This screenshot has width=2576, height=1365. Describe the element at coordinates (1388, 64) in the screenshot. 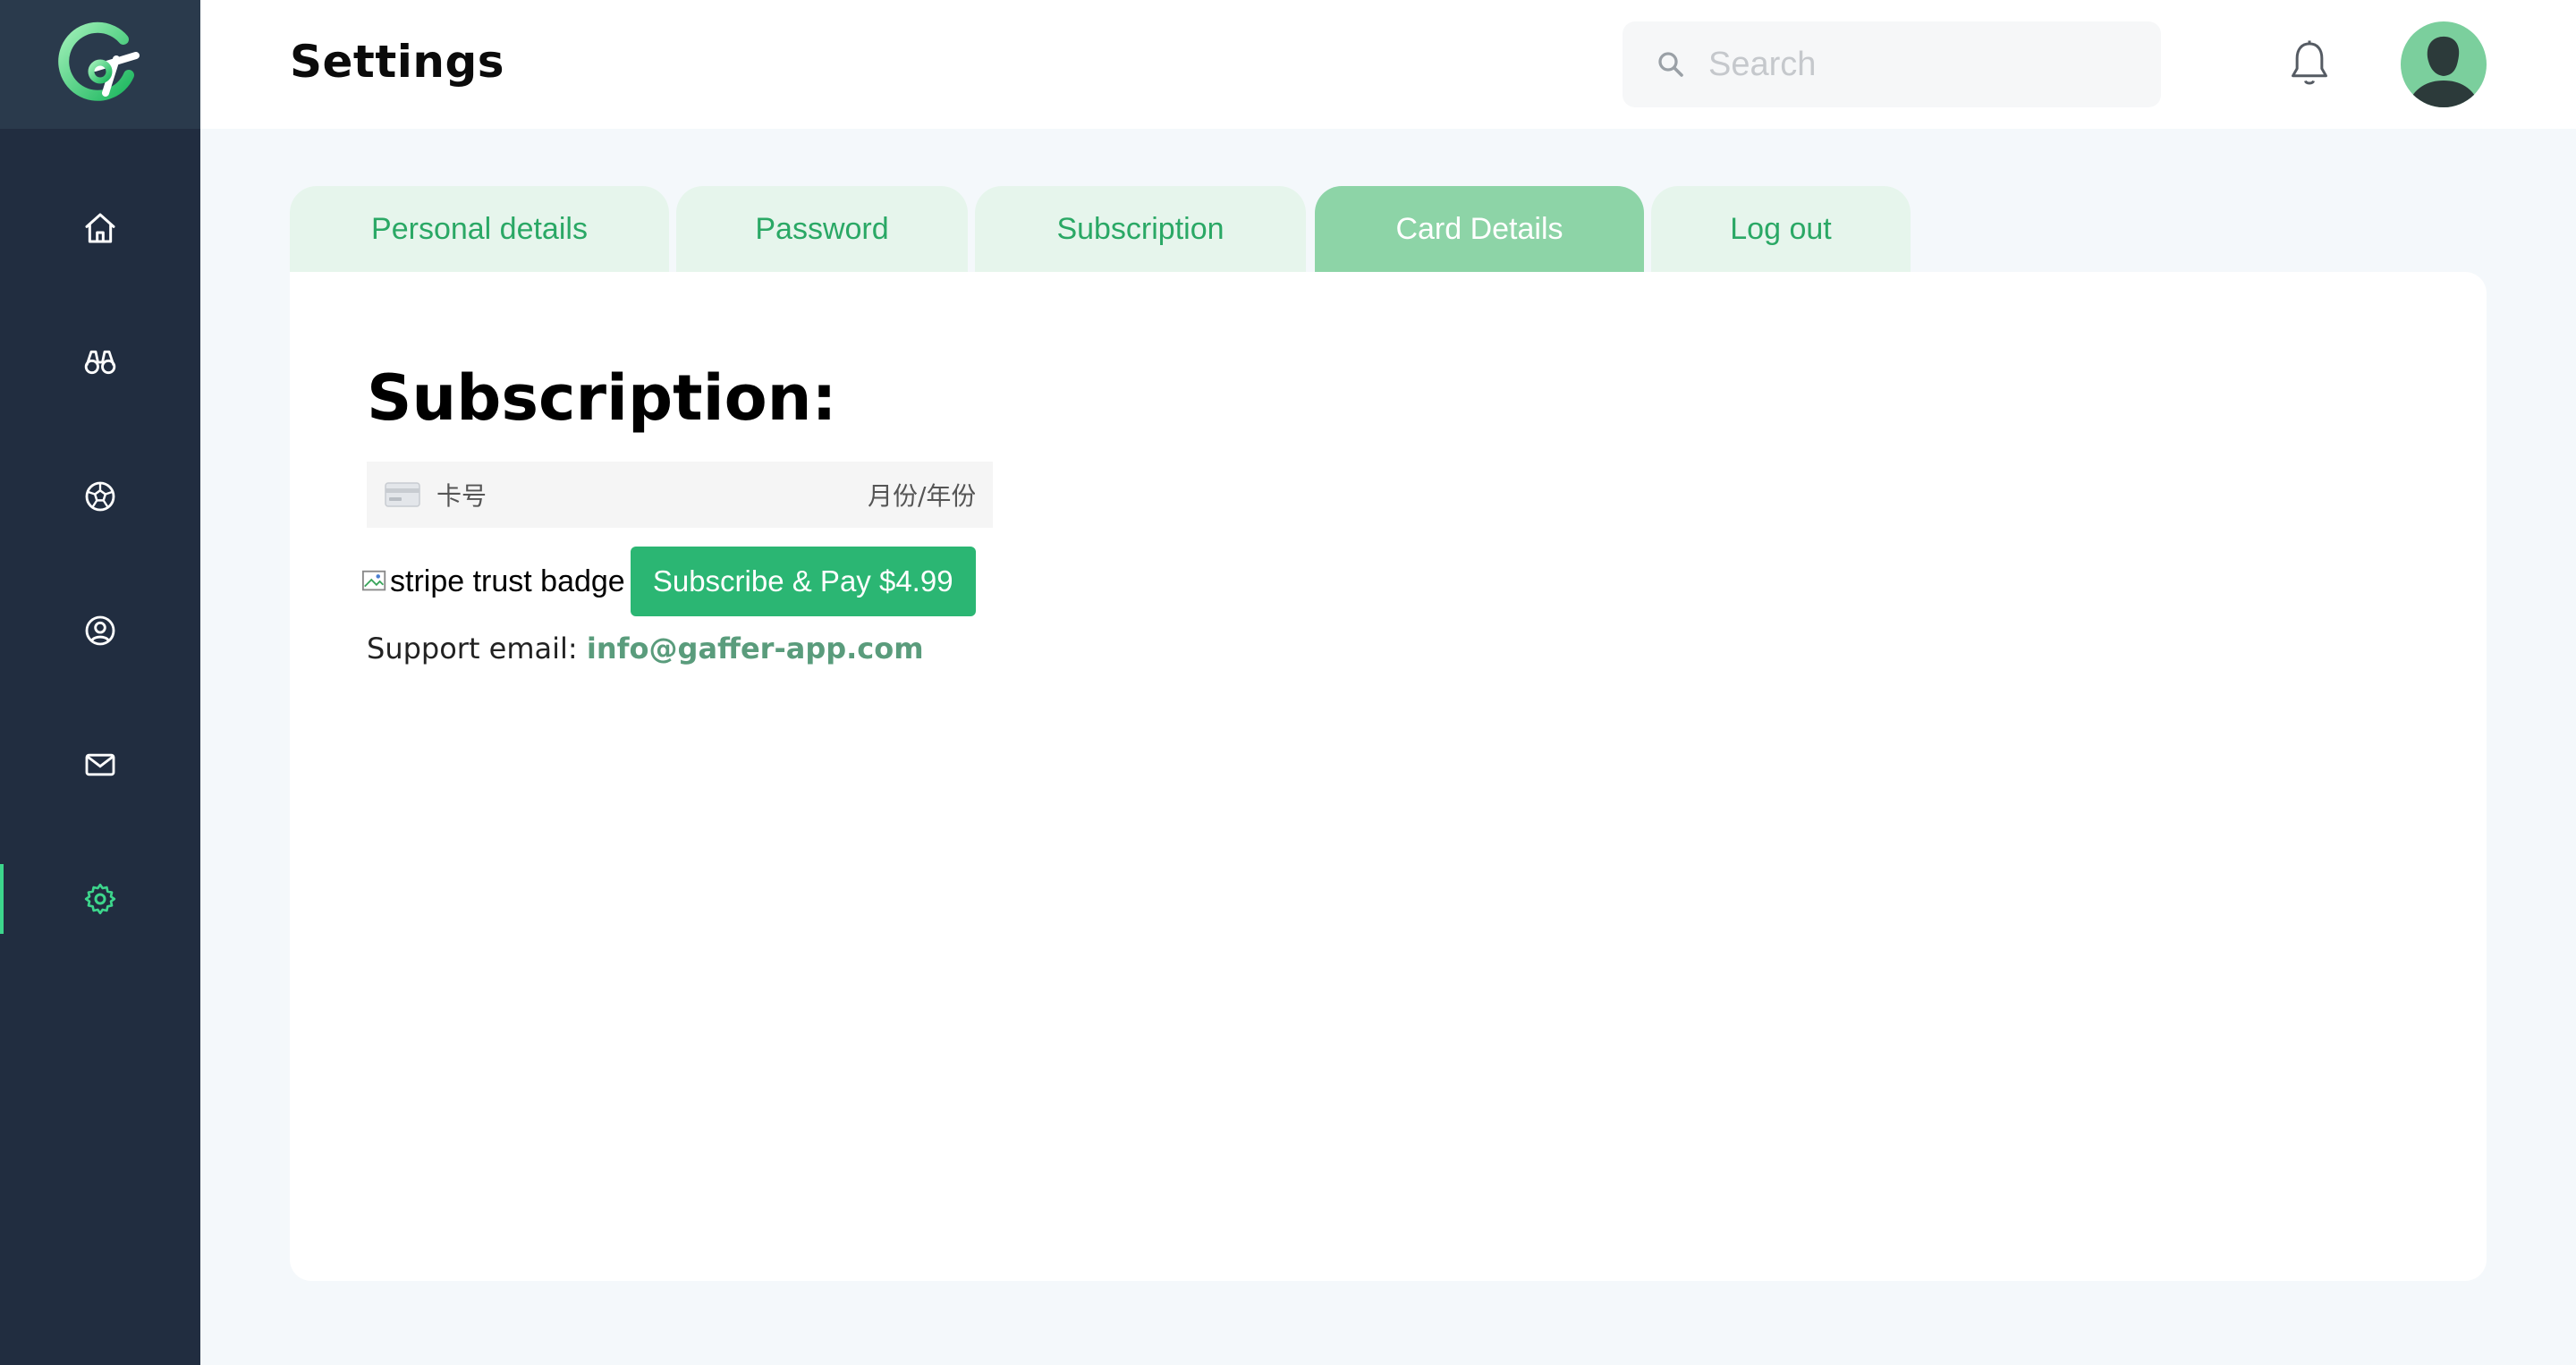

I see `top-header: Settings` at that location.